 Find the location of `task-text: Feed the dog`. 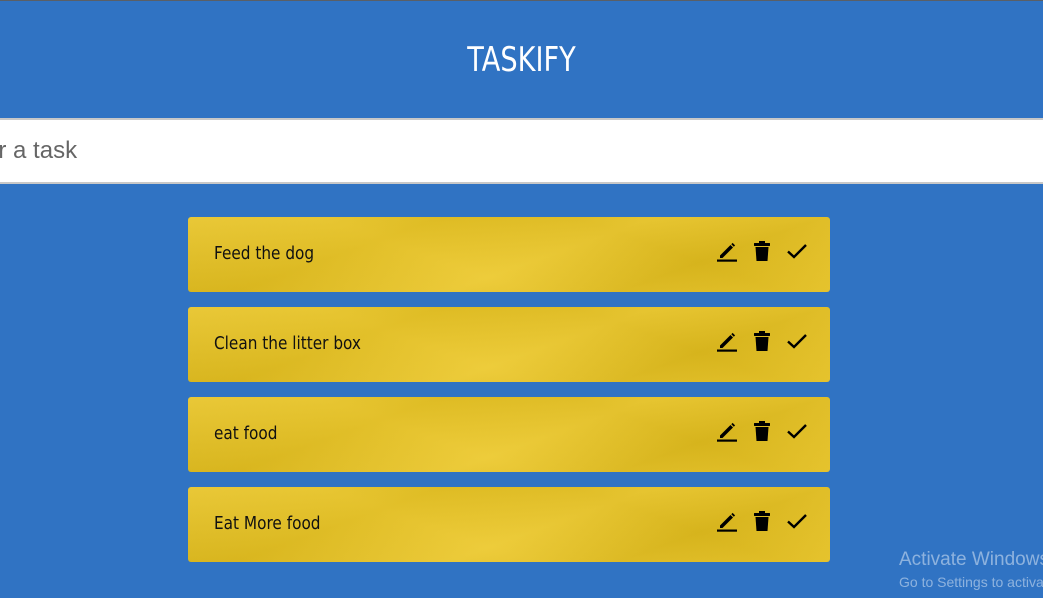

task-text: Feed the dog is located at coordinates (264, 253).